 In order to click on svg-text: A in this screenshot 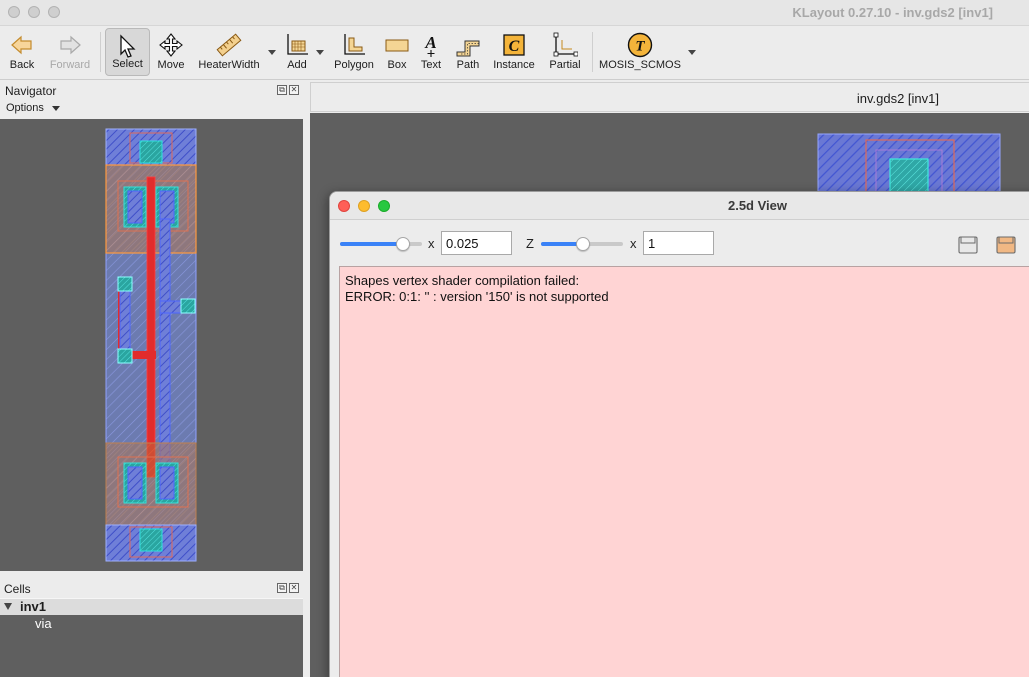, I will do `click(430, 42)`.